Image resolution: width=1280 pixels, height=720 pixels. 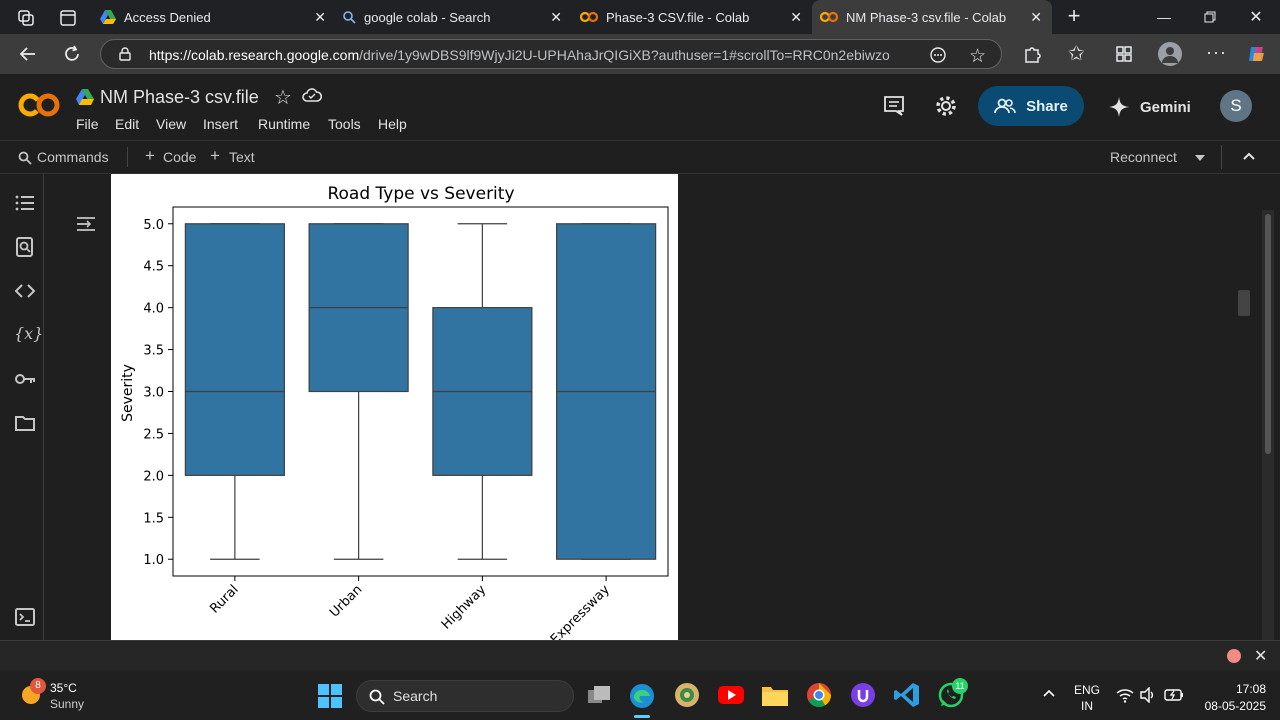 What do you see at coordinates (153, 434) in the screenshot?
I see `y-tick-label: 2.5` at bounding box center [153, 434].